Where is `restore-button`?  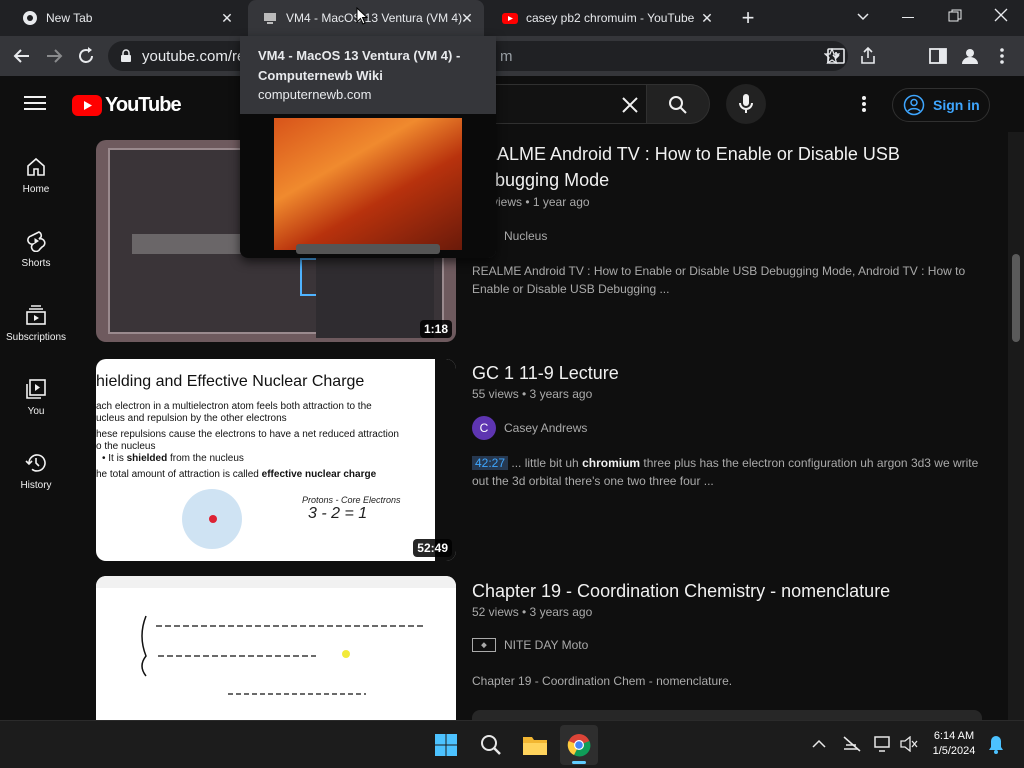 restore-button is located at coordinates (955, 16).